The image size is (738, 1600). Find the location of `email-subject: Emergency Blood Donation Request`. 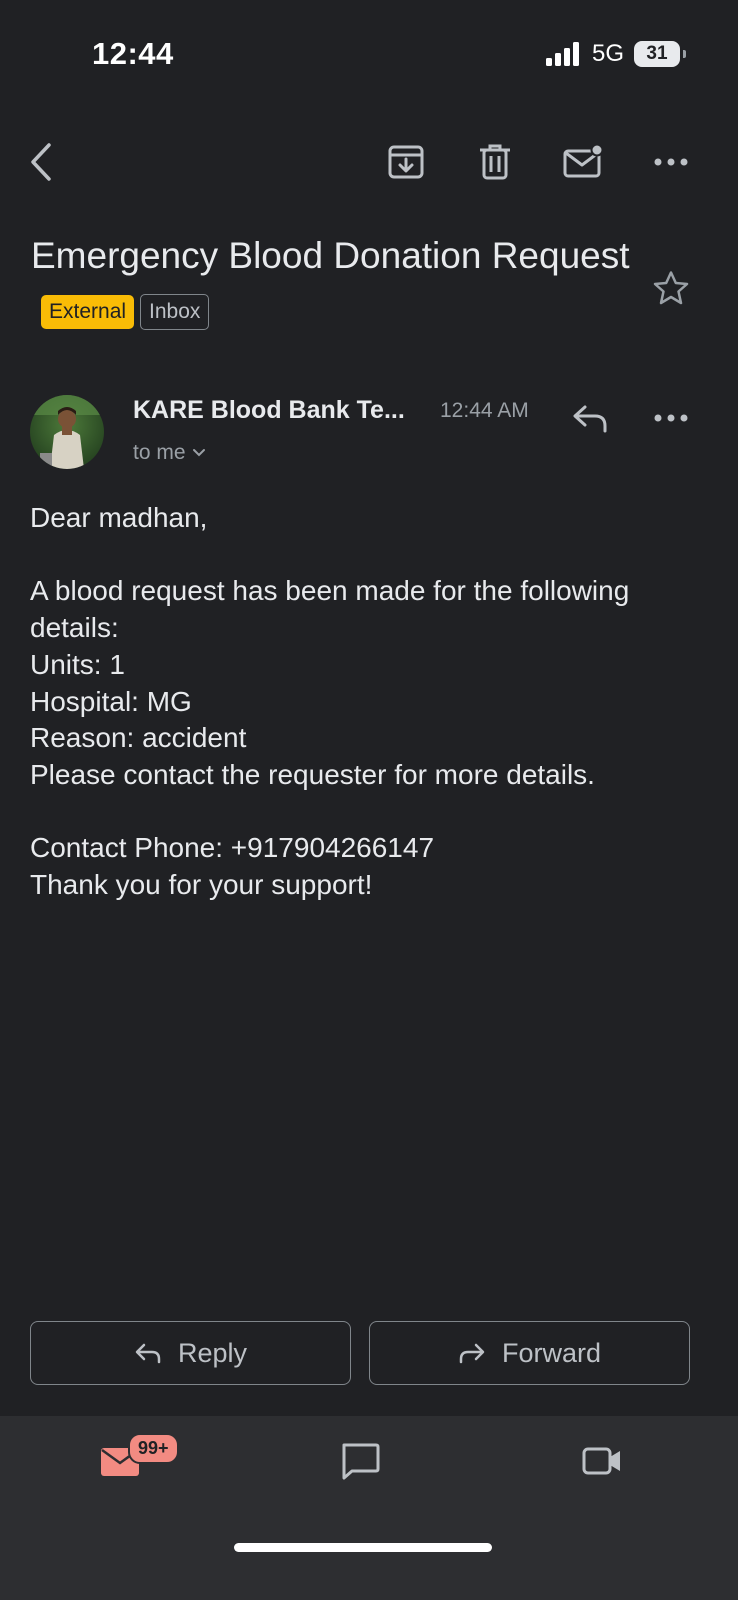

email-subject: Emergency Blood Donation Request is located at coordinates (330, 255).